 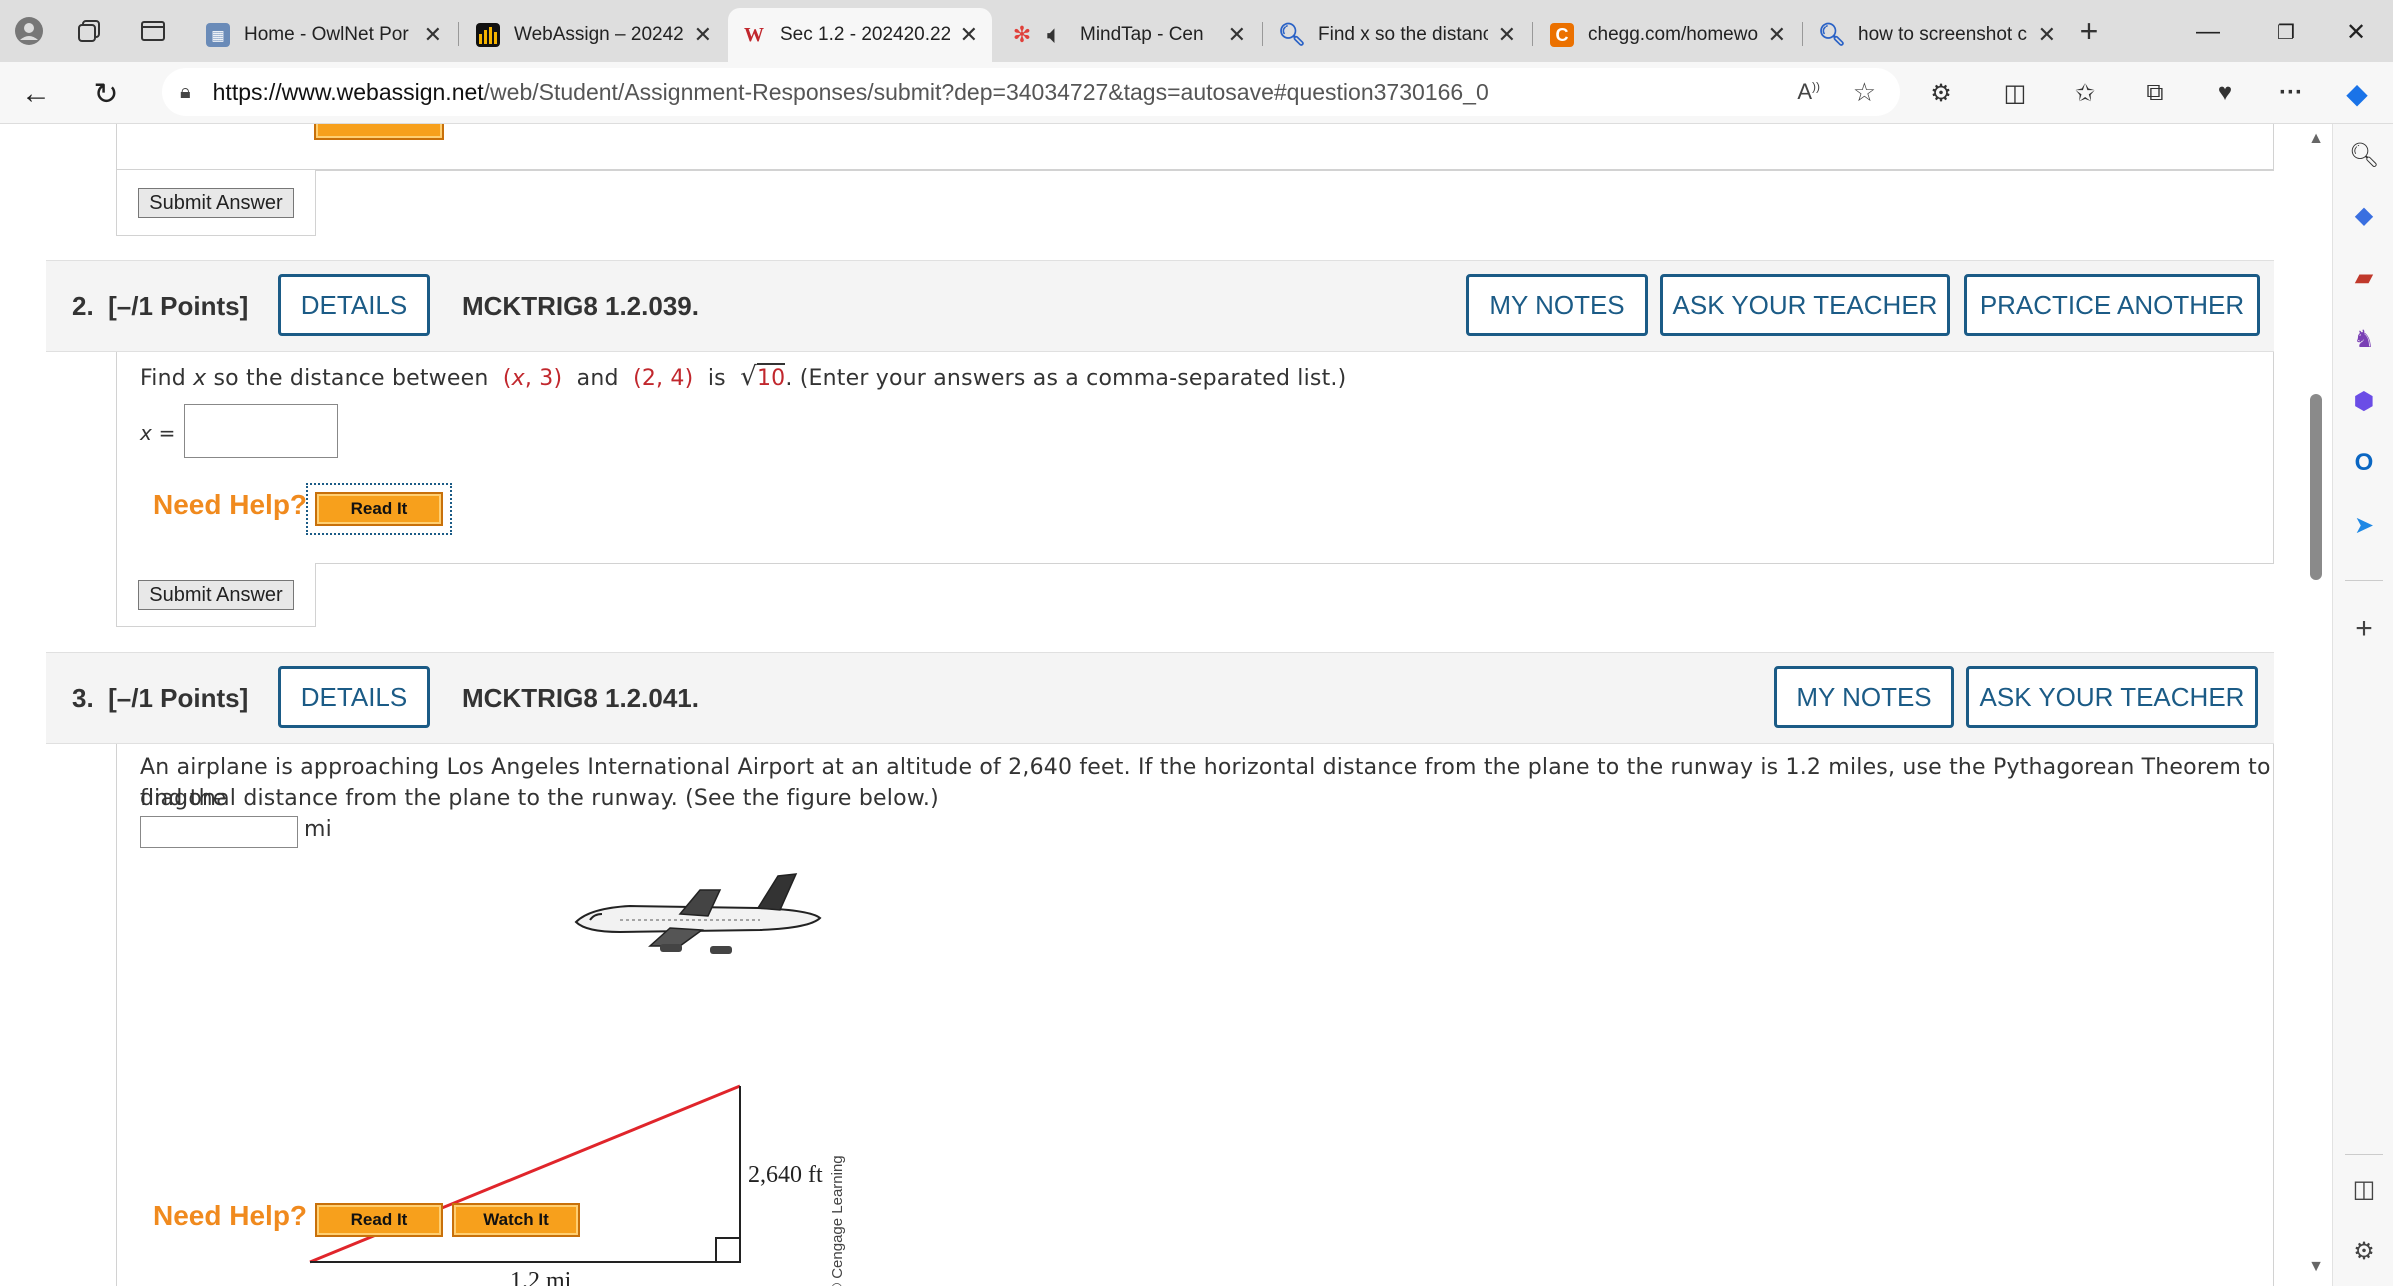 I want to click on favorites-icon: ✩, so click(x=2085, y=93).